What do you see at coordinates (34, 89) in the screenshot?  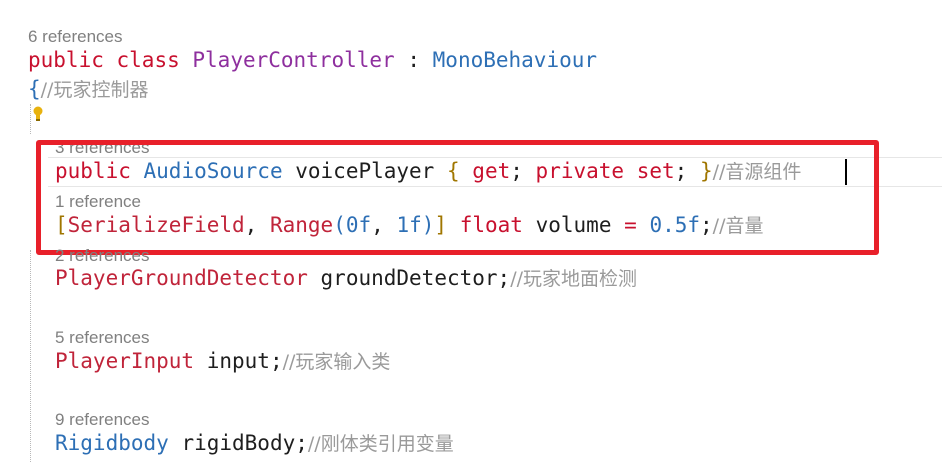 I see `open-brace: {` at bounding box center [34, 89].